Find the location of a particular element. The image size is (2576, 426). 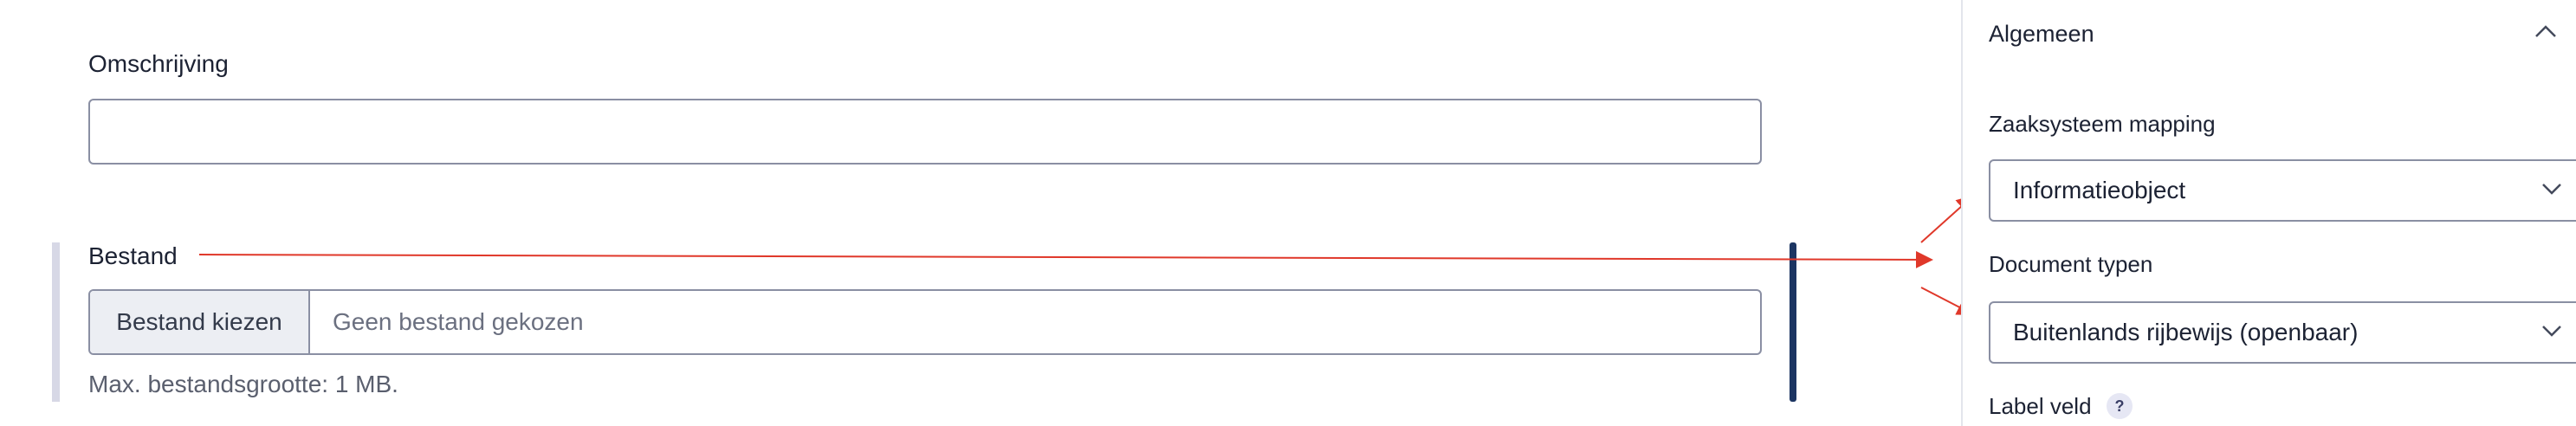

chevron-up-icon is located at coordinates (2545, 31).